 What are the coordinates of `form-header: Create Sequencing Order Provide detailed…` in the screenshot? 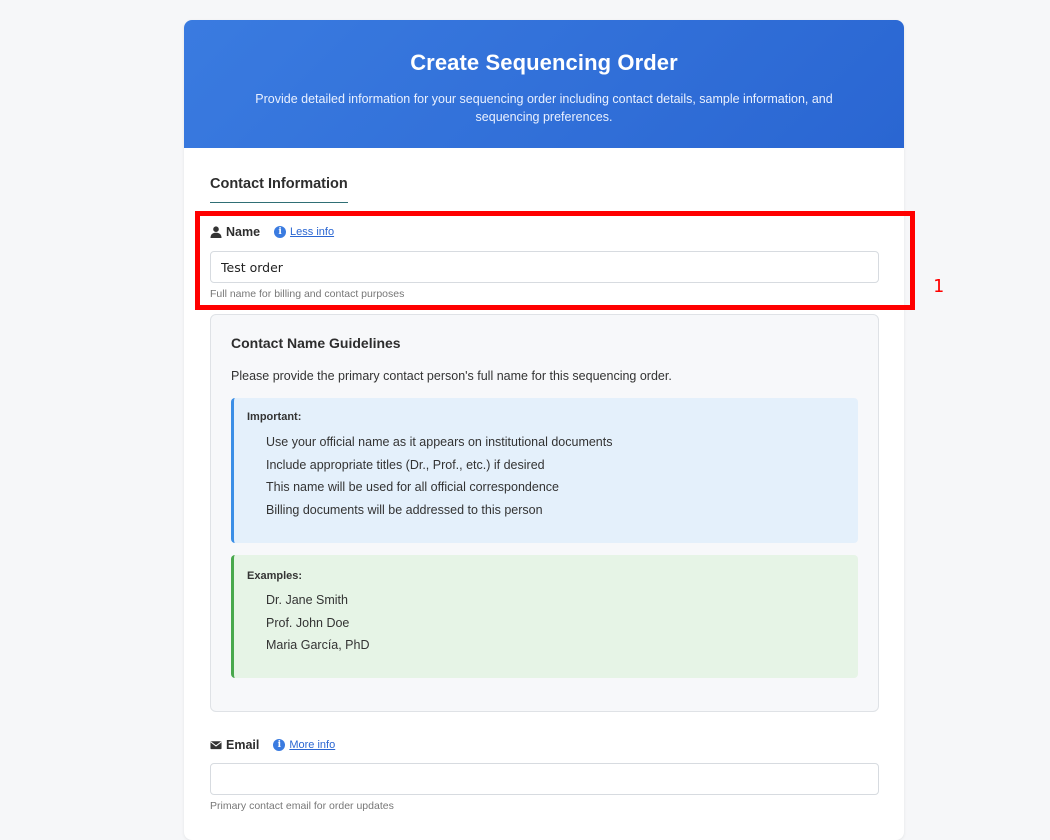 It's located at (544, 84).